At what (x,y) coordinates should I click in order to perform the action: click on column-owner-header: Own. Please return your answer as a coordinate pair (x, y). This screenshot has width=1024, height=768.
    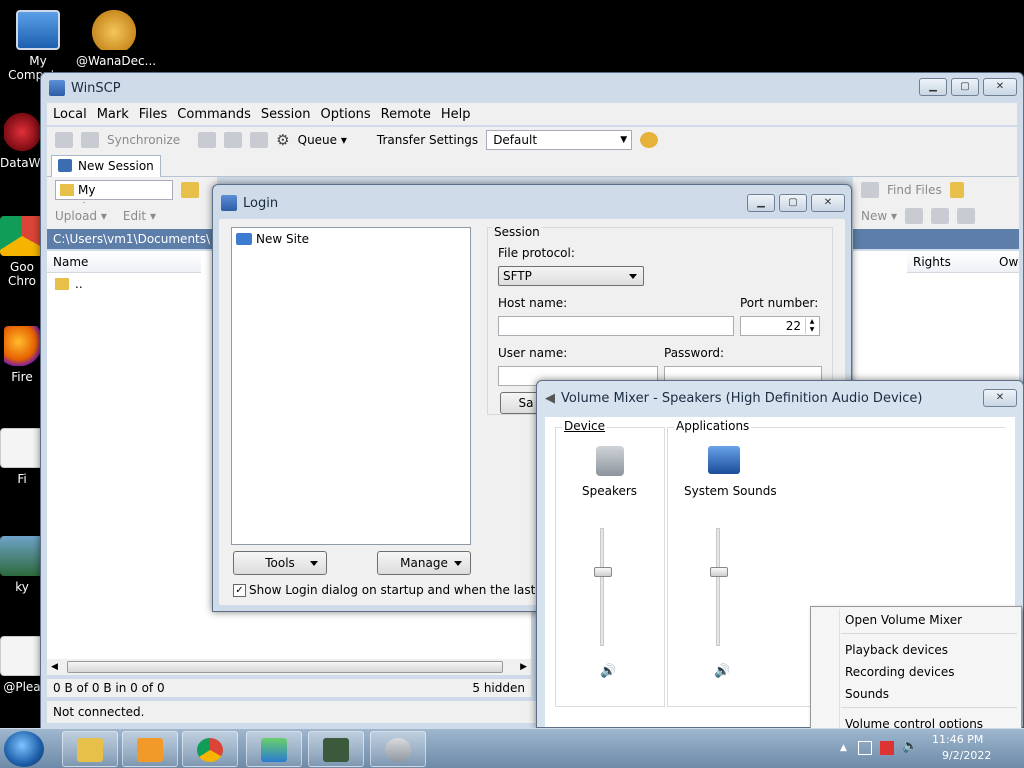
    Looking at the image, I should click on (1006, 262).